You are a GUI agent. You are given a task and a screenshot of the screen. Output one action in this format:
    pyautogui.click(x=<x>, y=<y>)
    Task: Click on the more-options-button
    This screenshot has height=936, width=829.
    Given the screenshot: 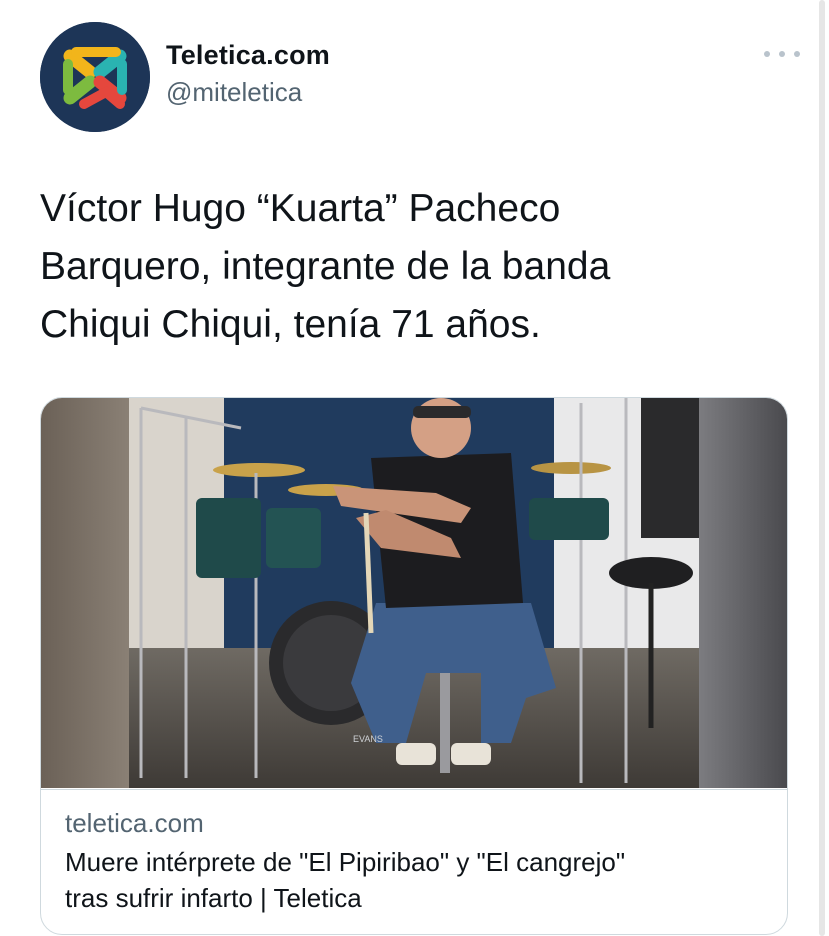 What is the action you would take?
    pyautogui.click(x=782, y=54)
    